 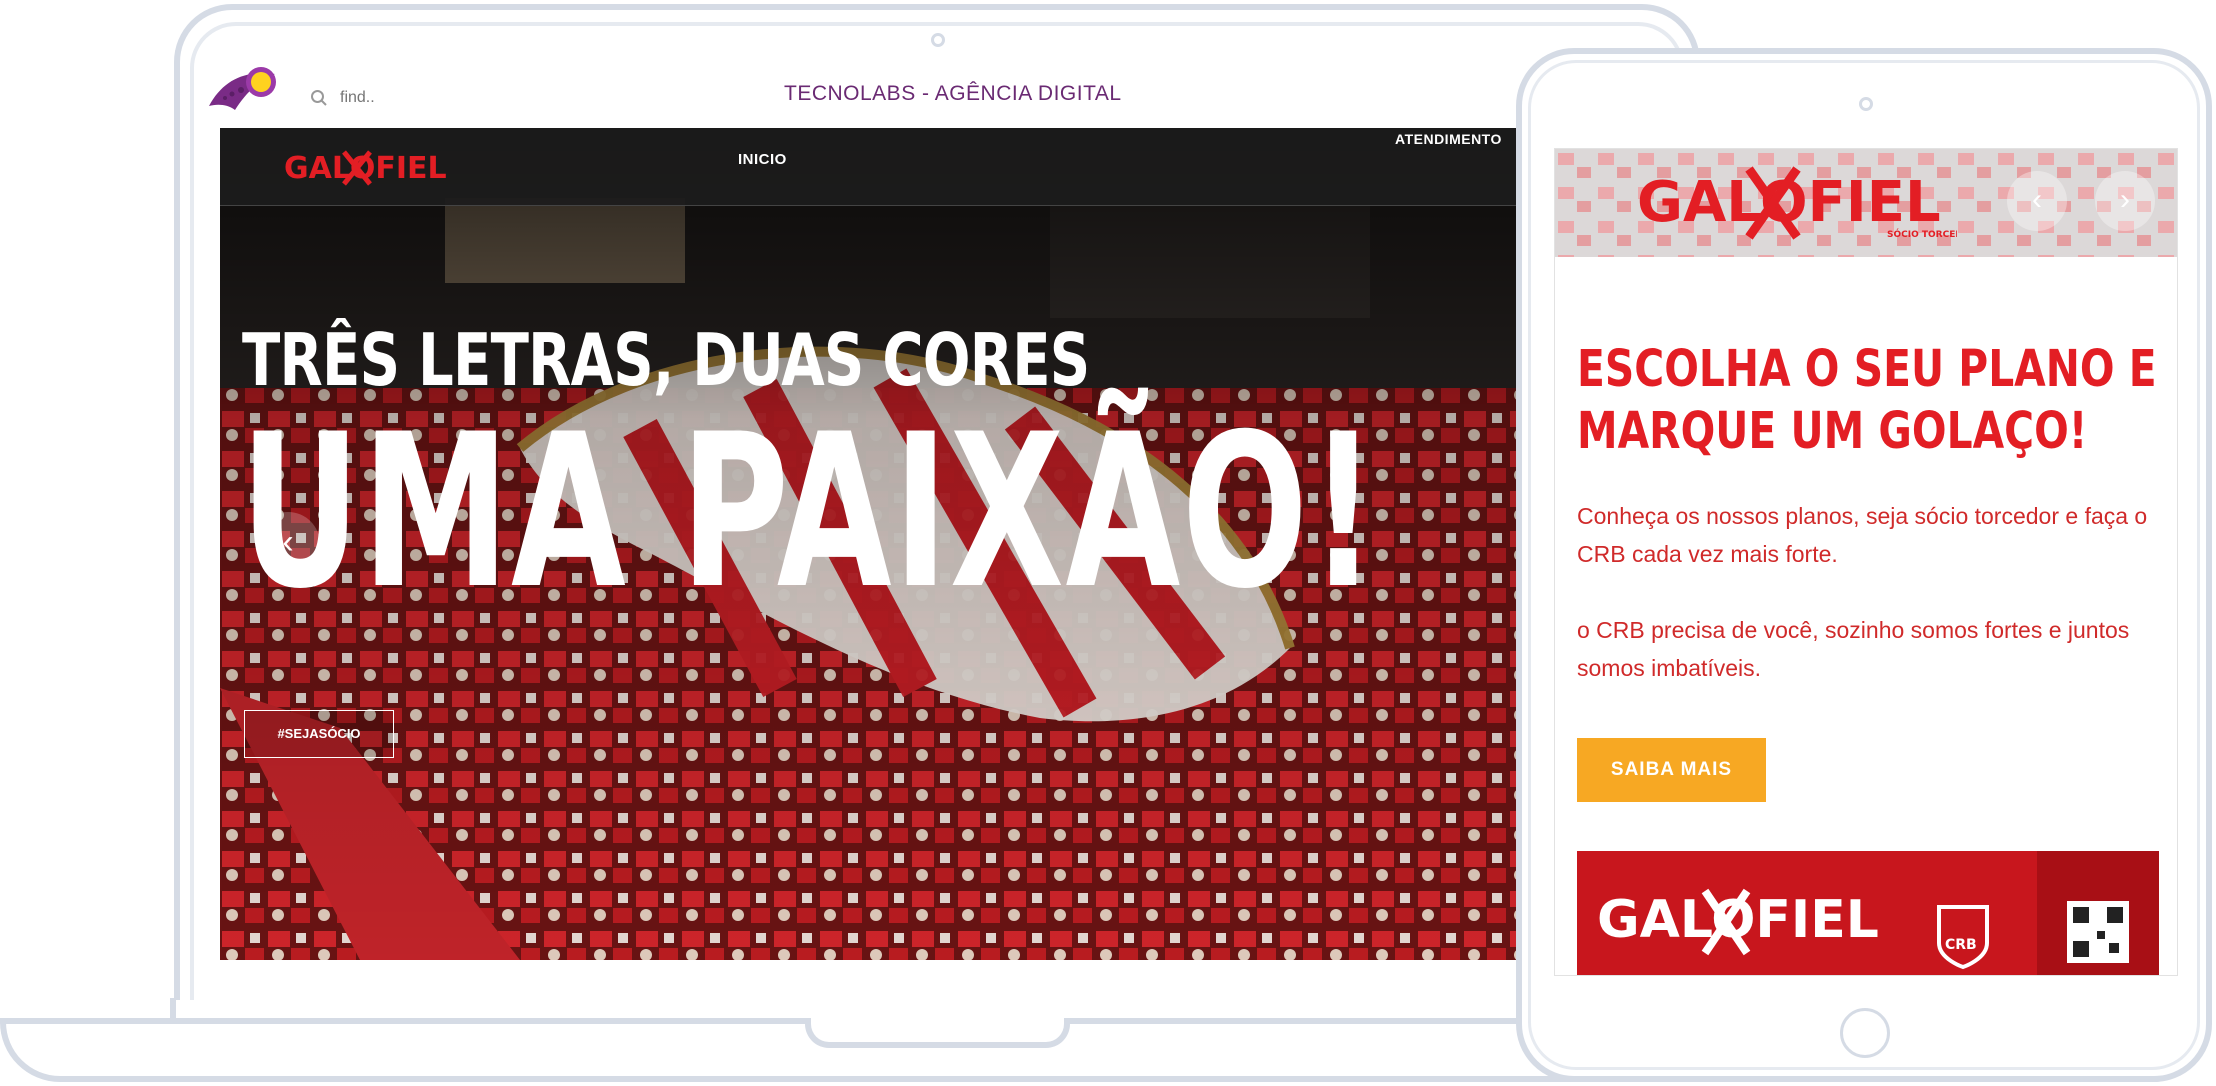 I want to click on search-icon, so click(x=319, y=98).